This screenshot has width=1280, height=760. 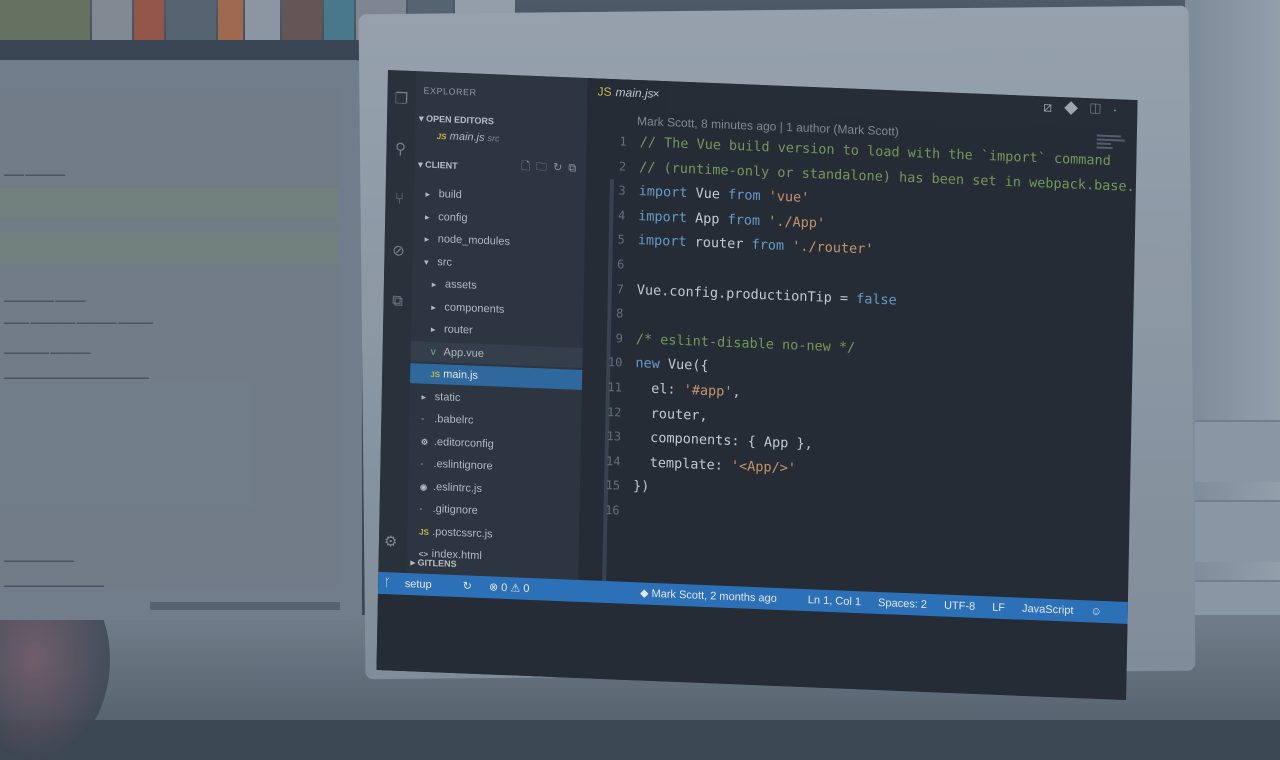 What do you see at coordinates (615, 362) in the screenshot?
I see `line-number: 10` at bounding box center [615, 362].